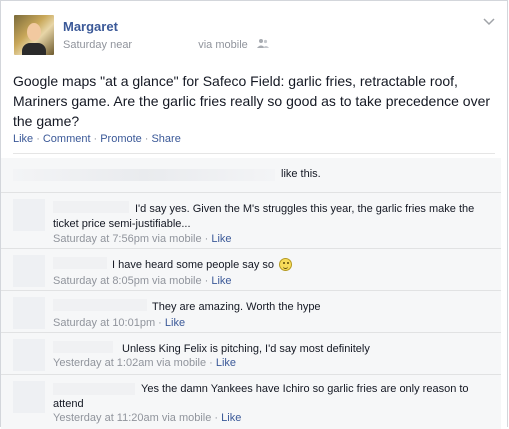 This screenshot has width=509, height=429. What do you see at coordinates (254, 153) in the screenshot?
I see `divider` at bounding box center [254, 153].